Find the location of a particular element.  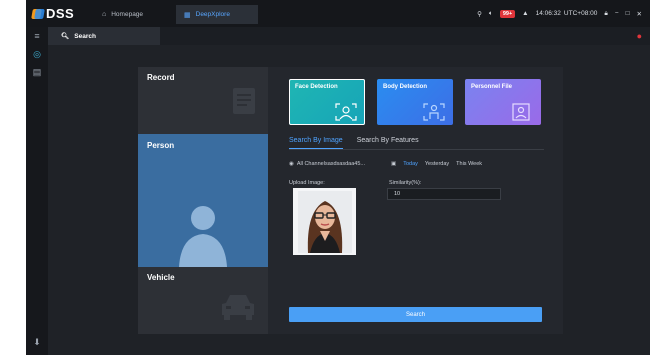

card-body-detection-label: Body Detection is located at coordinates (405, 87).